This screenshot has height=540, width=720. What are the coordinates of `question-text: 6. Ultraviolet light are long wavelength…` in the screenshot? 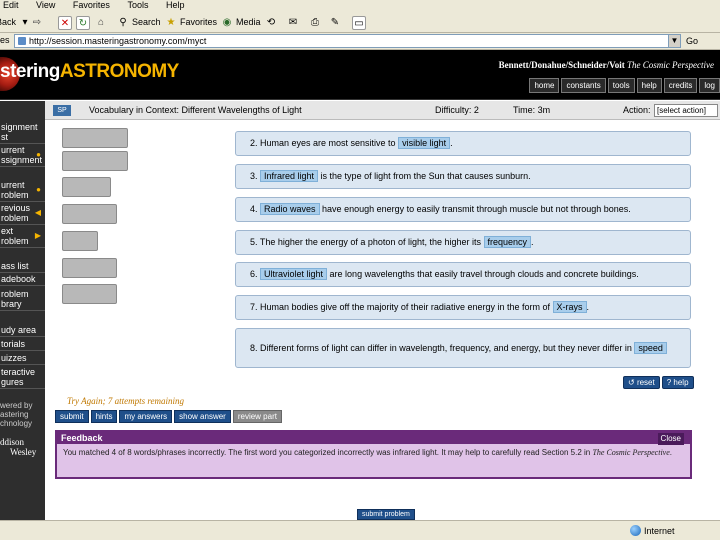 It's located at (444, 274).